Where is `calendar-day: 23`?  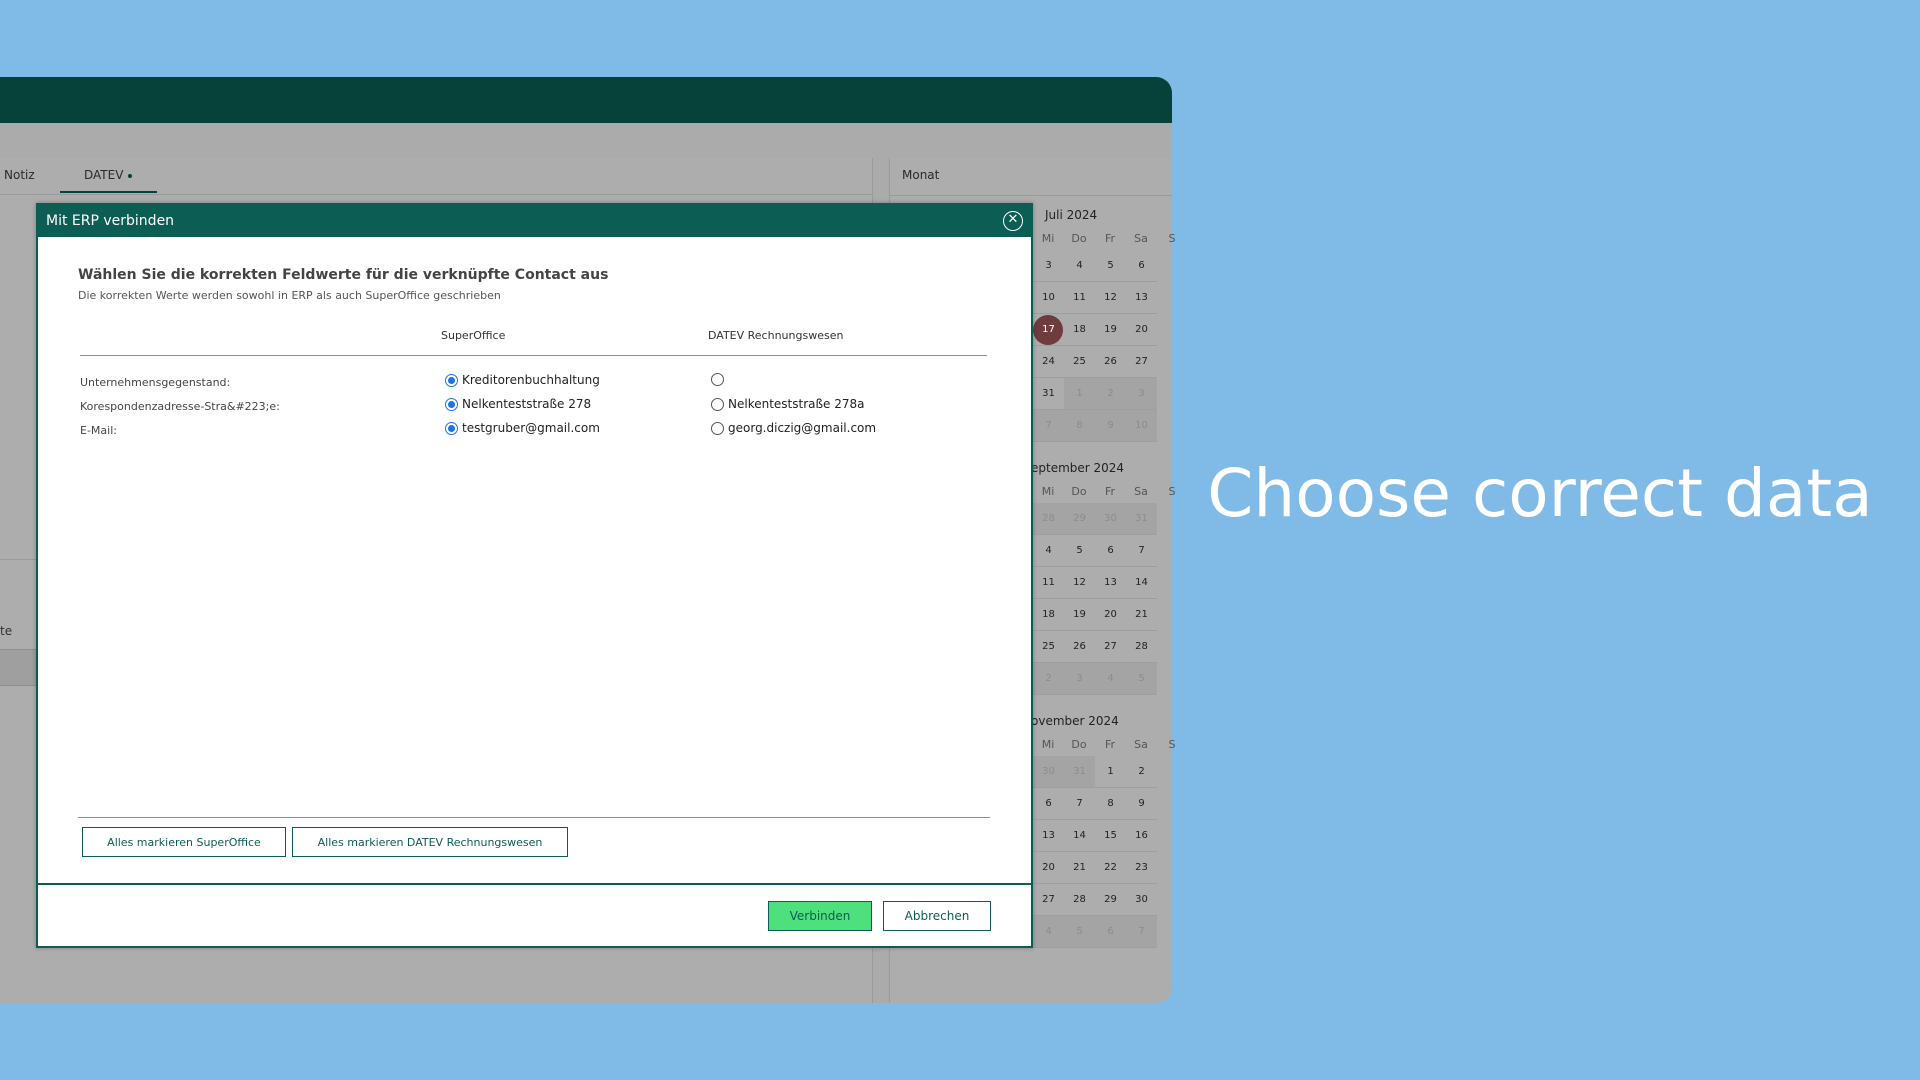 calendar-day: 23 is located at coordinates (1141, 868).